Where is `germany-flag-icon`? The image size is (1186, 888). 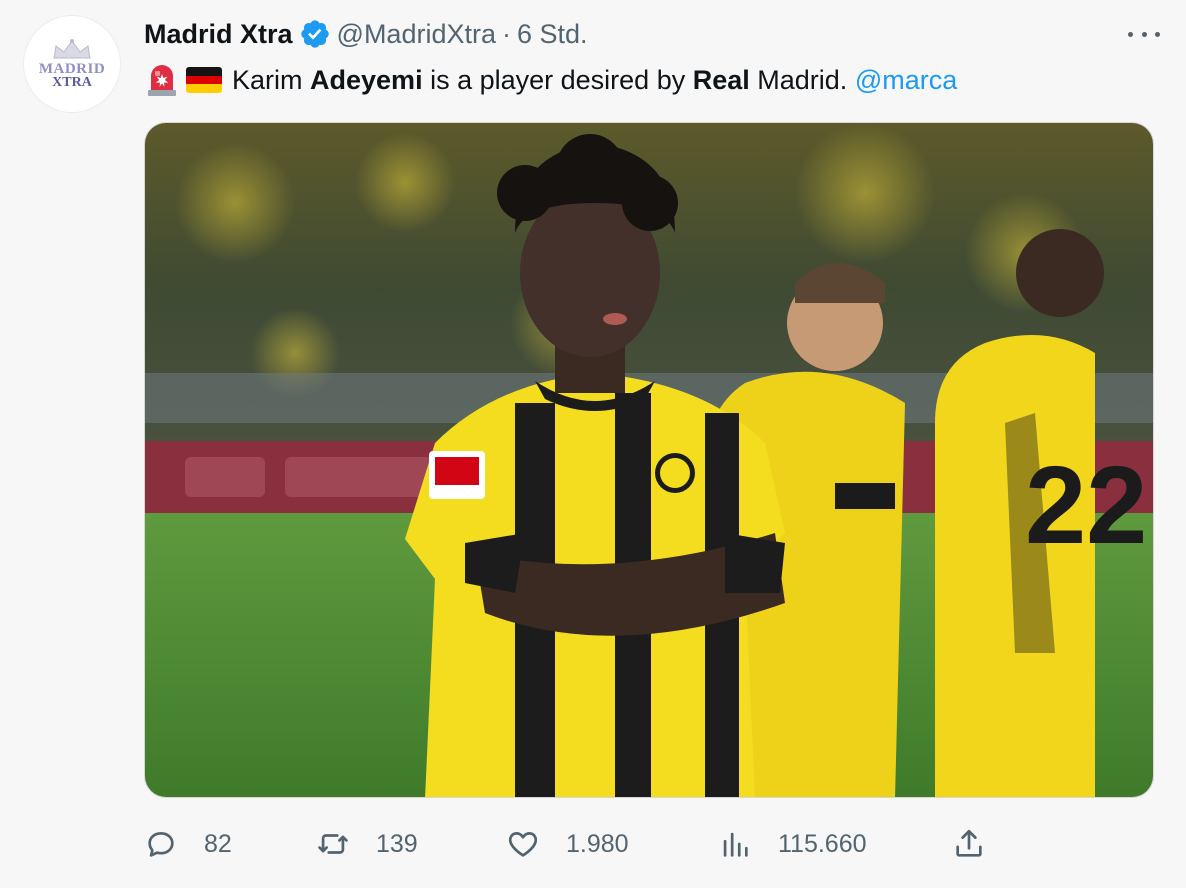 germany-flag-icon is located at coordinates (204, 80).